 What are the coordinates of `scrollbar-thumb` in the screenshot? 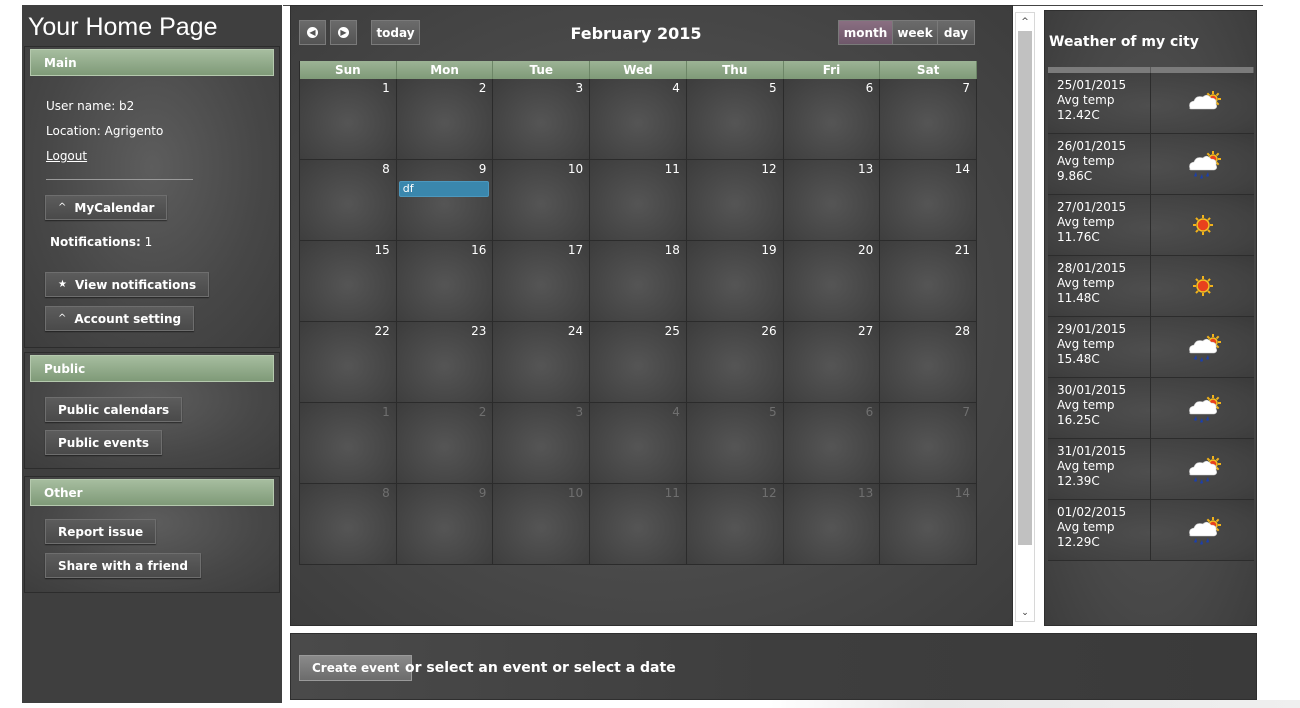 It's located at (1025, 288).